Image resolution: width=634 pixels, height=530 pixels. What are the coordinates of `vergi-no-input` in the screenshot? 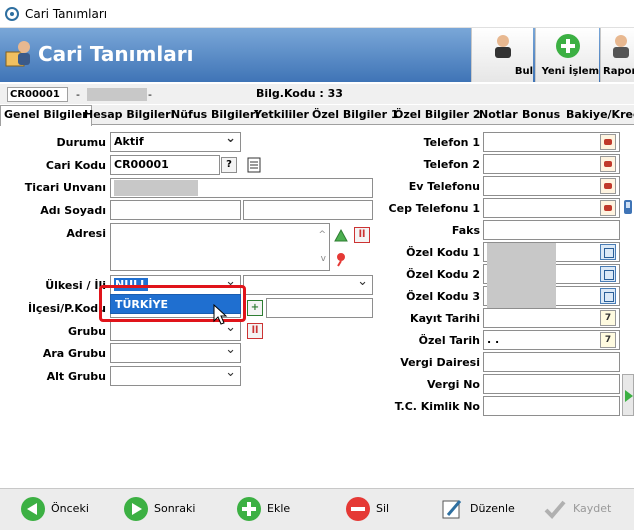 It's located at (551, 384).